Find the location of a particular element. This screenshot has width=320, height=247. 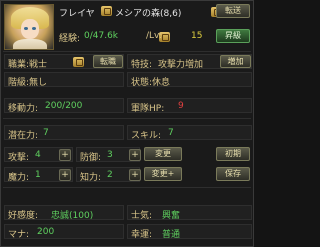

stamina-label: 移動力: is located at coordinates (23, 109).